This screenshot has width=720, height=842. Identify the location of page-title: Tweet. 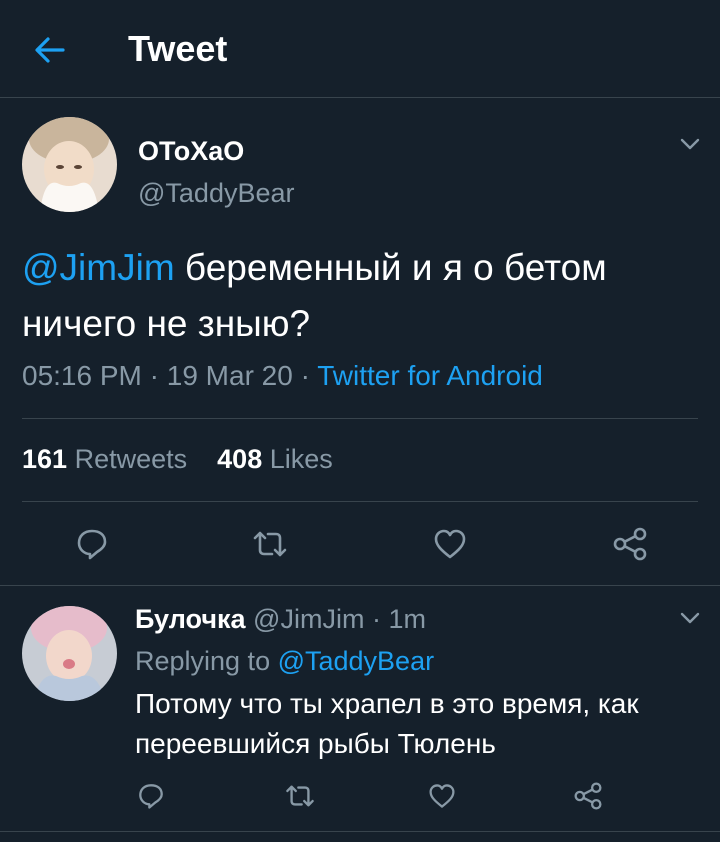
(178, 48).